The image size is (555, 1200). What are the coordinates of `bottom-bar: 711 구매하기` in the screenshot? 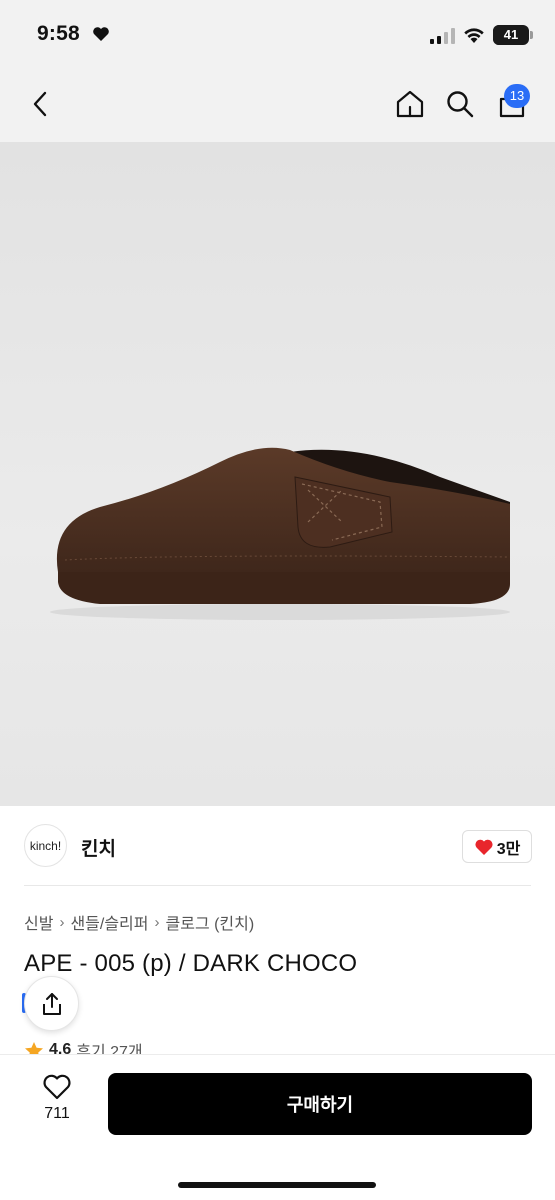 It's located at (277, 1127).